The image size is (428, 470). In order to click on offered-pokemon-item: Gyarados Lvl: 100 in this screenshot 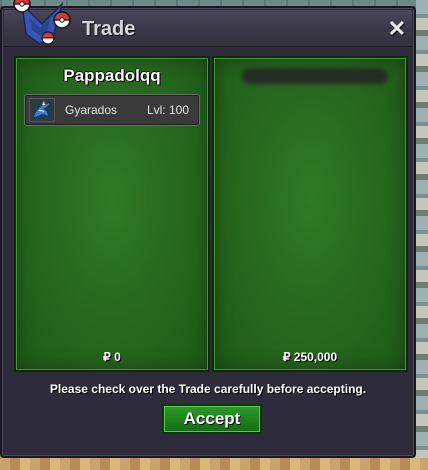, I will do `click(112, 110)`.